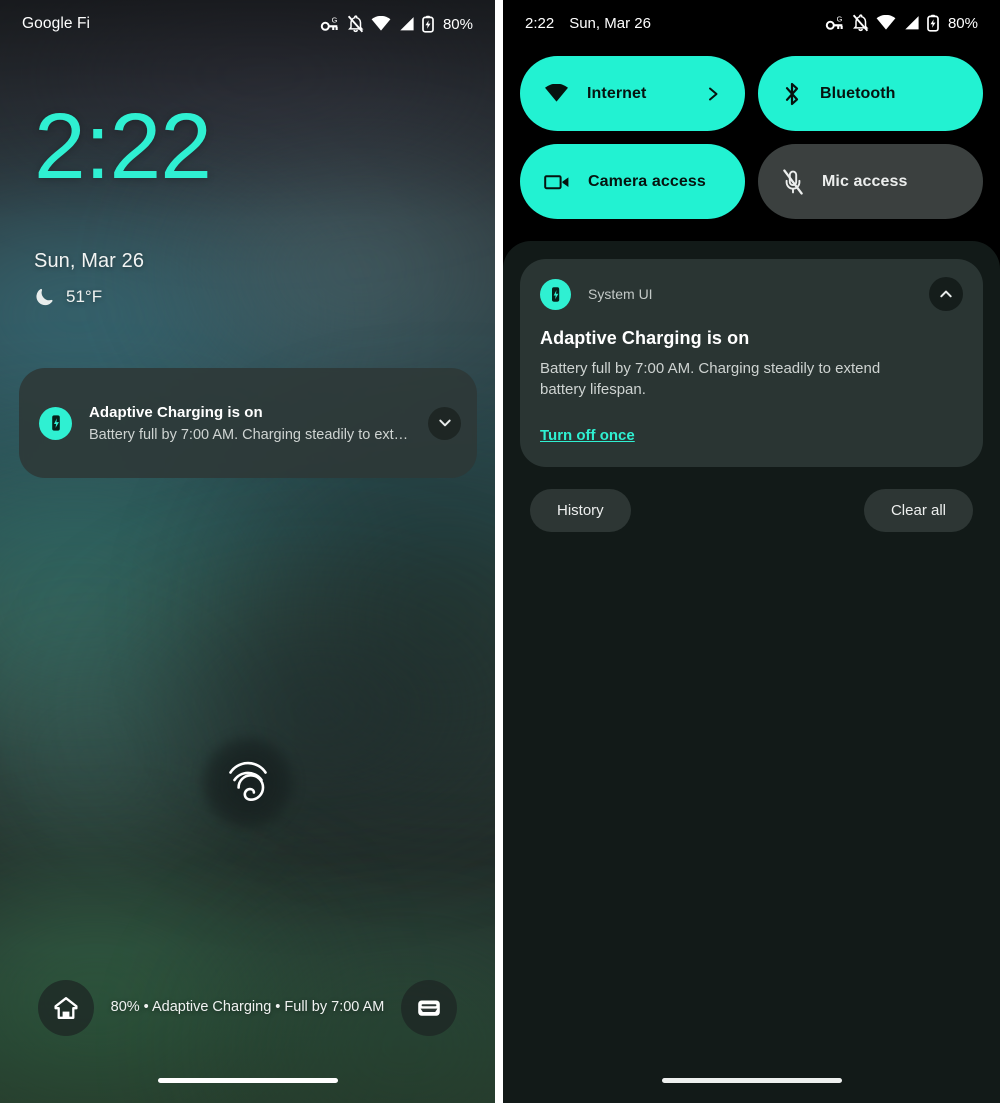  I want to click on lock-screen-status-bar: Google Fi G 80%, so click(247, 24).